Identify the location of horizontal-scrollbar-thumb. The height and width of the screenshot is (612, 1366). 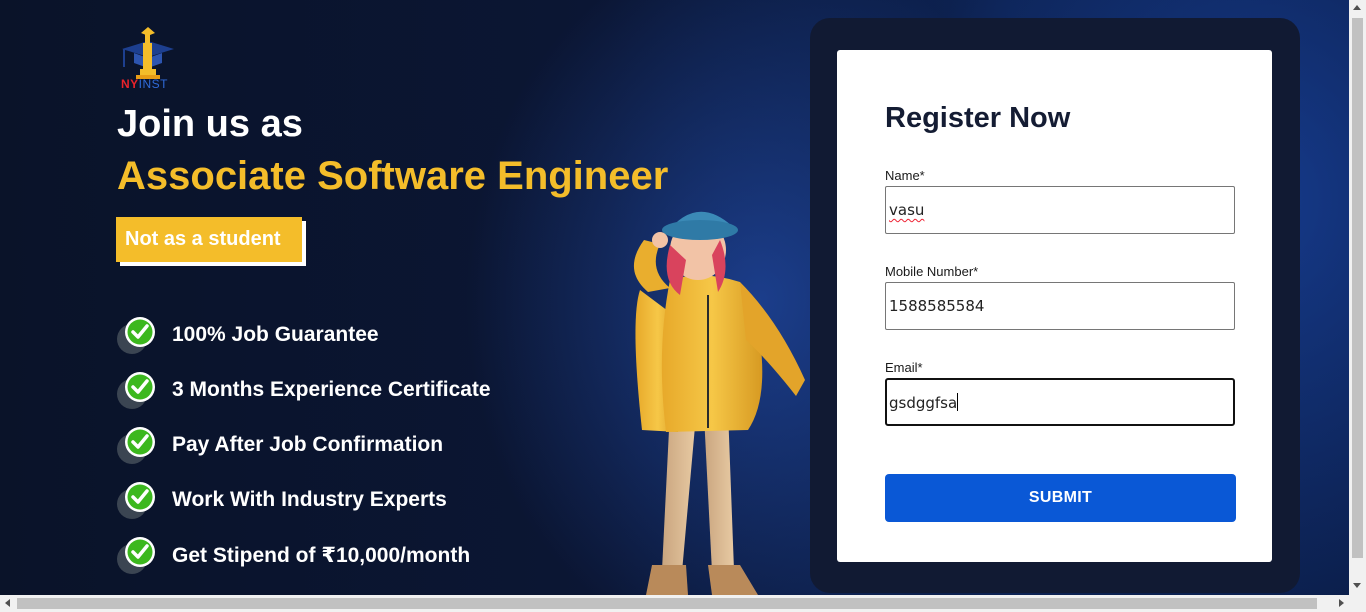
(667, 603).